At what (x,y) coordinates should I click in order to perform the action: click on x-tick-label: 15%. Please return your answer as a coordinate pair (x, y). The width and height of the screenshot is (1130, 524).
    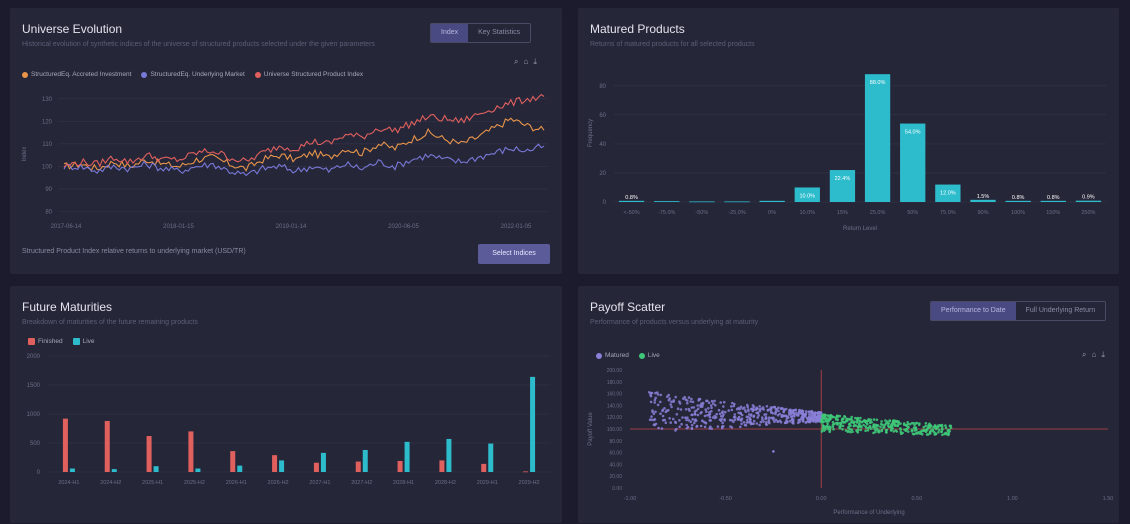
    Looking at the image, I should click on (842, 213).